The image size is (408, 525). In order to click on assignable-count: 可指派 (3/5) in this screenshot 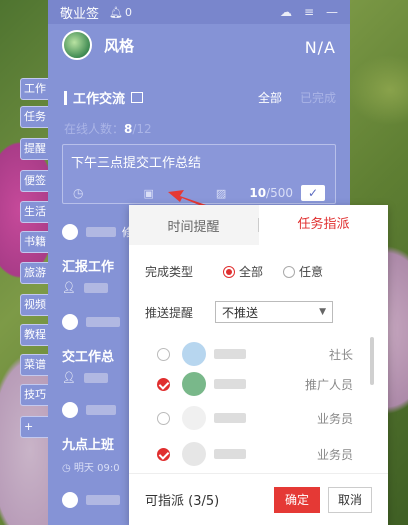, I will do `click(182, 501)`.